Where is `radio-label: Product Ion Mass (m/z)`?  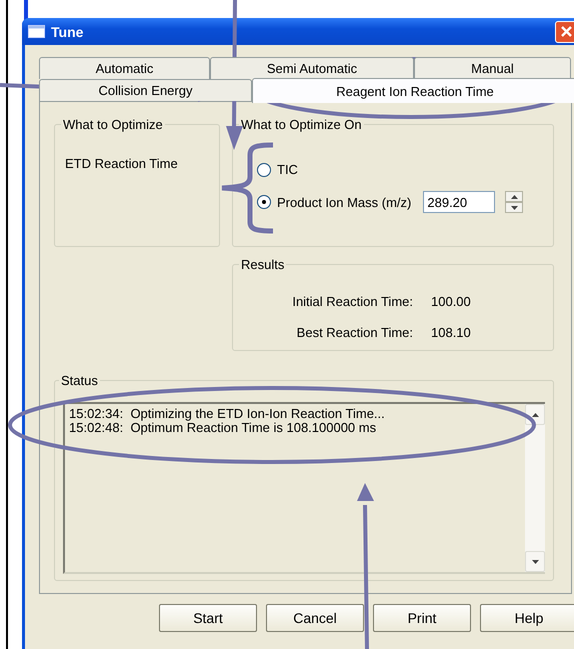 radio-label: Product Ion Mass (m/z) is located at coordinates (344, 202).